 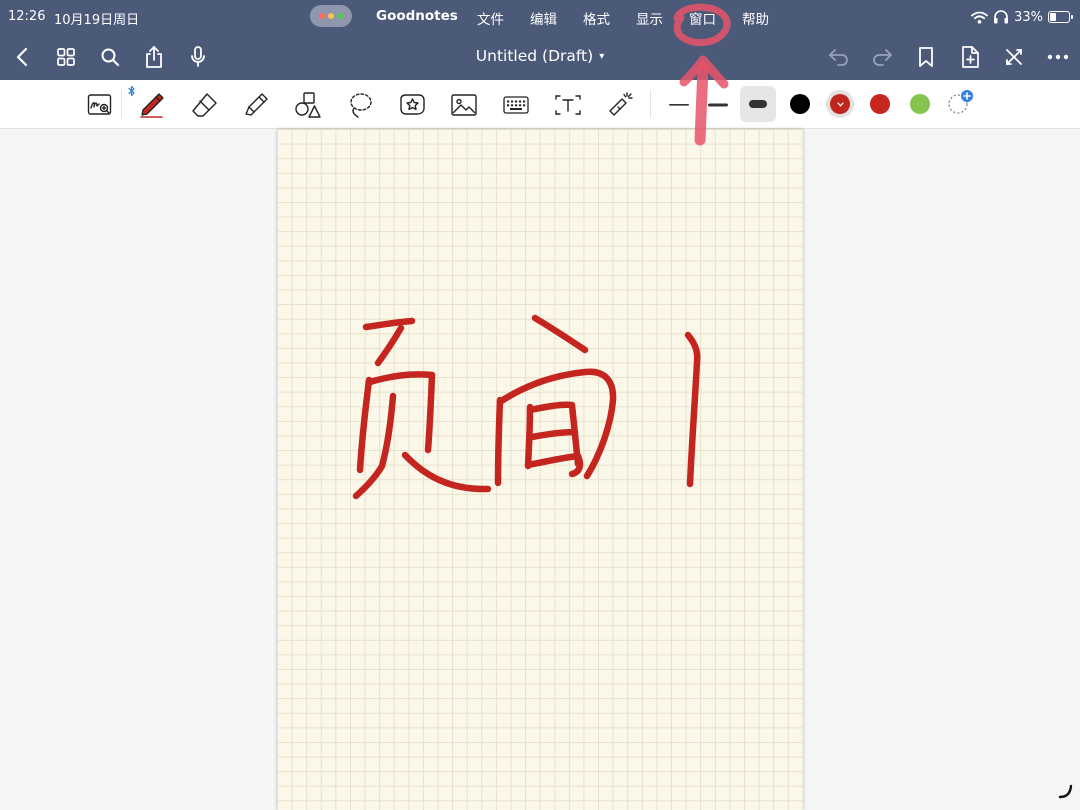 I want to click on keyboard-icon, so click(x=516, y=105).